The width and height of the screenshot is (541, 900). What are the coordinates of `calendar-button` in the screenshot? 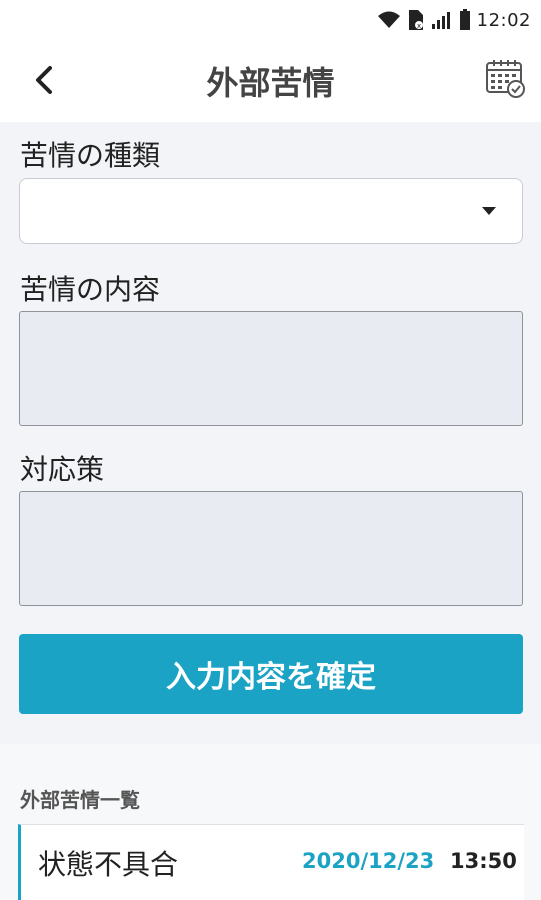 It's located at (505, 80).